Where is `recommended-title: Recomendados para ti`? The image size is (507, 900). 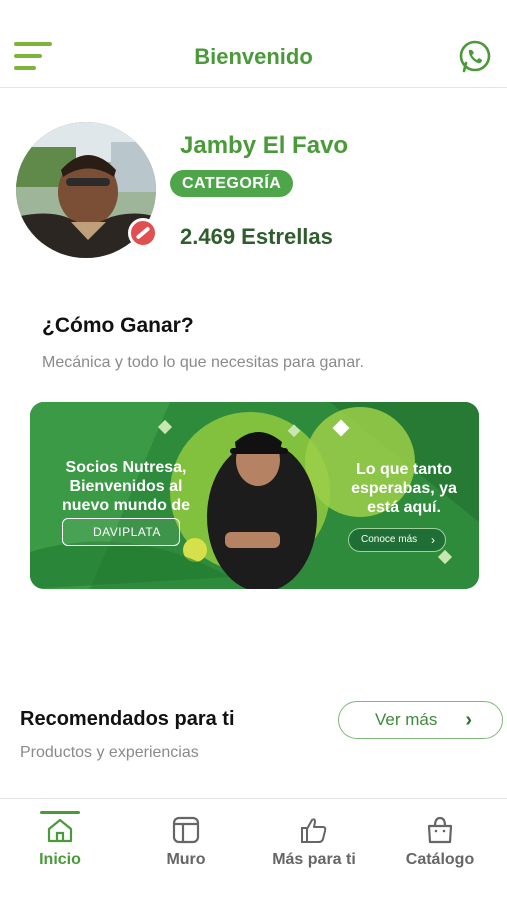 recommended-title: Recomendados para ti is located at coordinates (127, 719).